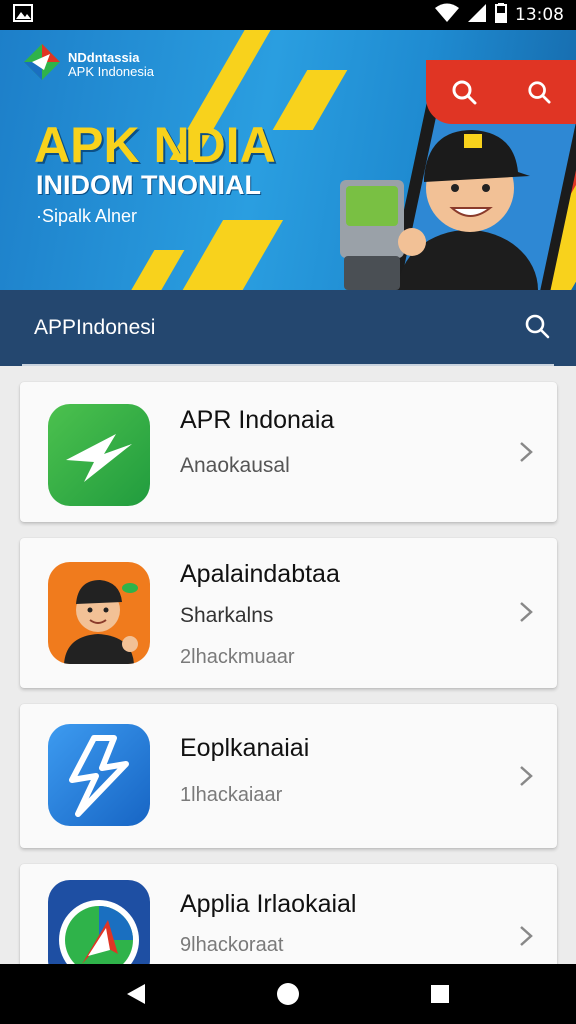  Describe the element at coordinates (99, 922) in the screenshot. I see `app-compass-icon` at that location.